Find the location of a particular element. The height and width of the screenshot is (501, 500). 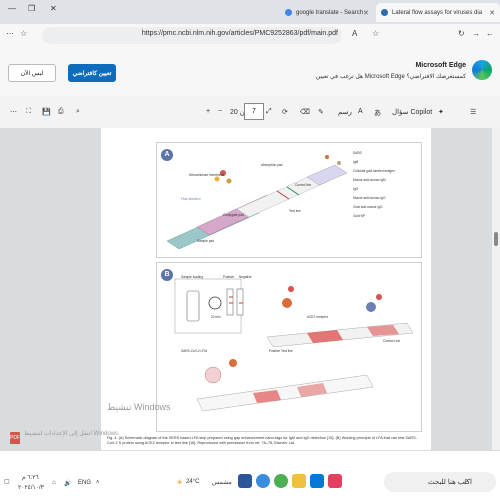

refresh-icon: ↻ is located at coordinates (461, 33).